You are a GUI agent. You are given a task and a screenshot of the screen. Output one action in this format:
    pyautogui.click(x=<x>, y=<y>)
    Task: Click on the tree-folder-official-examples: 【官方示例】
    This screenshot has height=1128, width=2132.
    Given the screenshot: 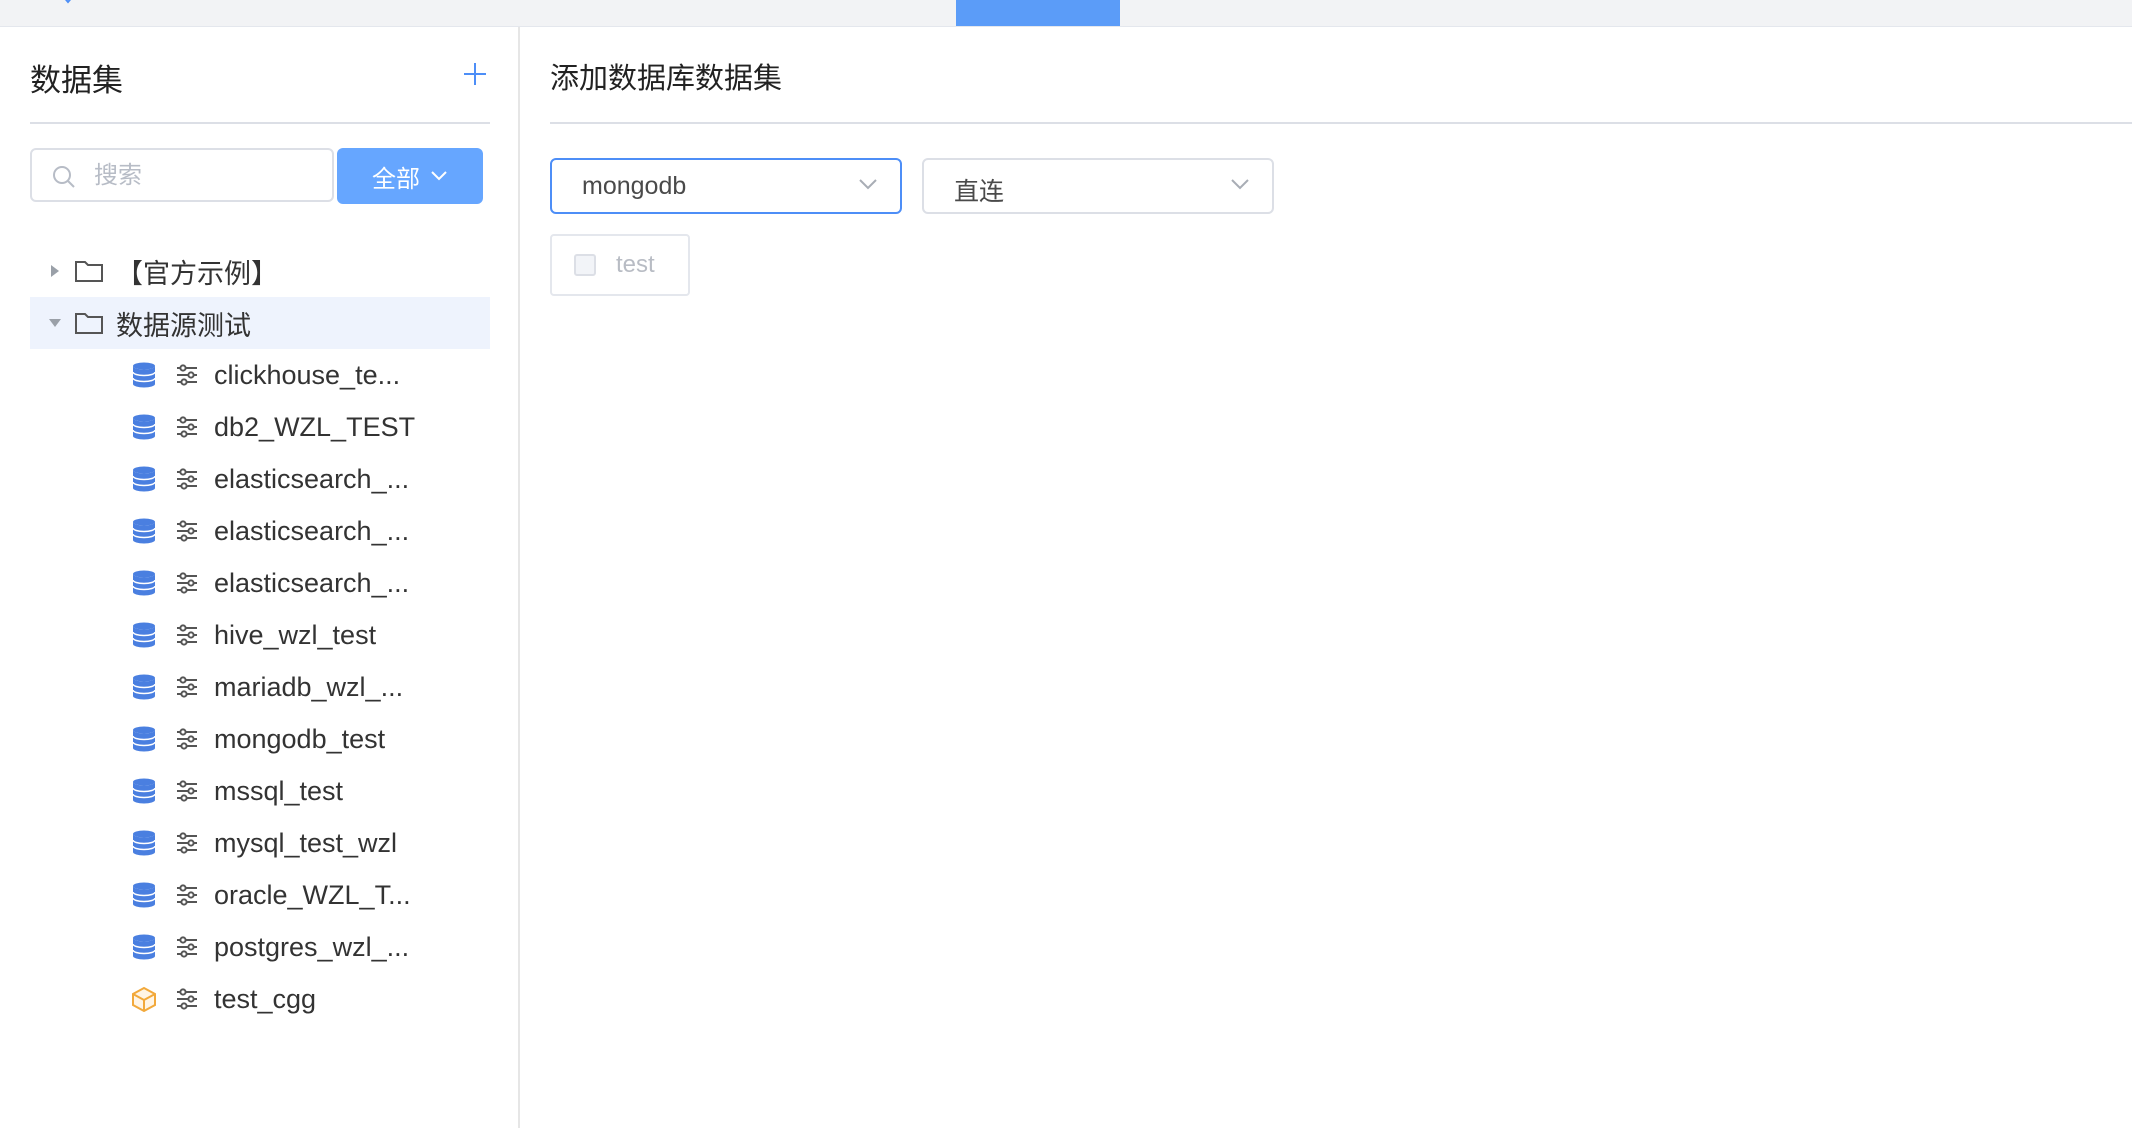 What is the action you would take?
    pyautogui.click(x=260, y=271)
    